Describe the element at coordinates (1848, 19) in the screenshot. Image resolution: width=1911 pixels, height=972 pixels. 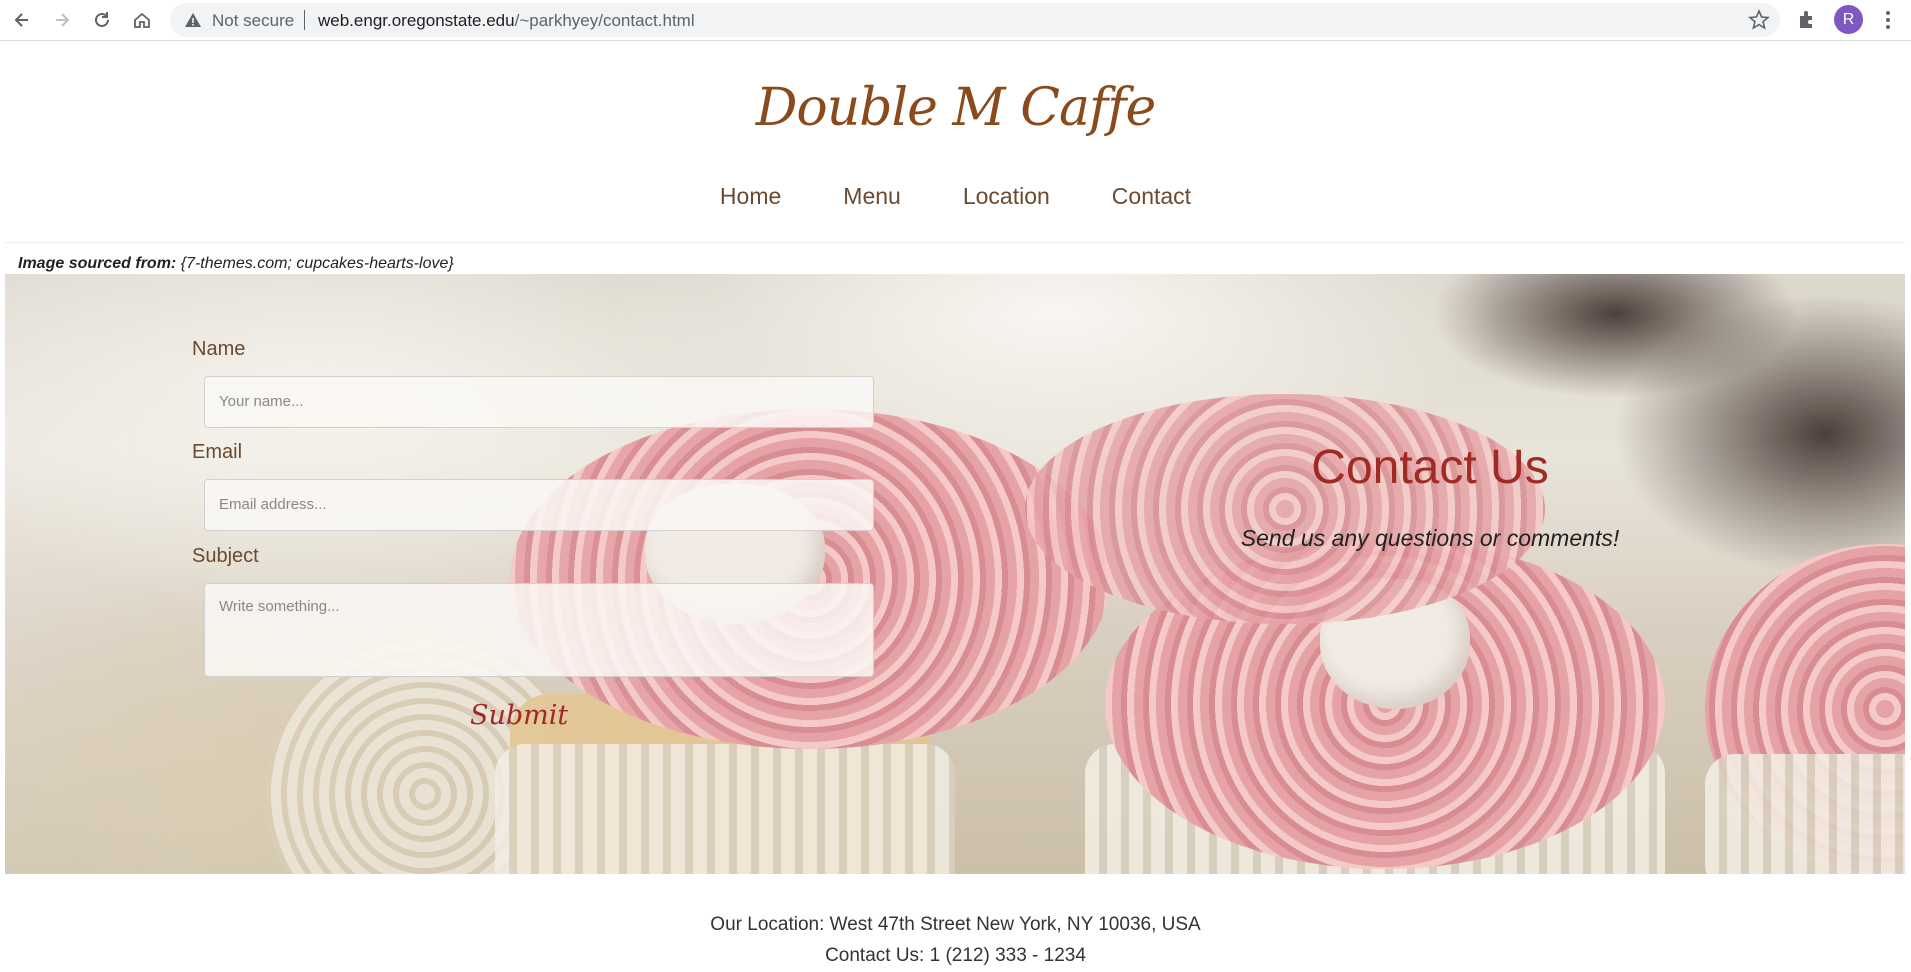
I see `profile-avatar: R` at that location.